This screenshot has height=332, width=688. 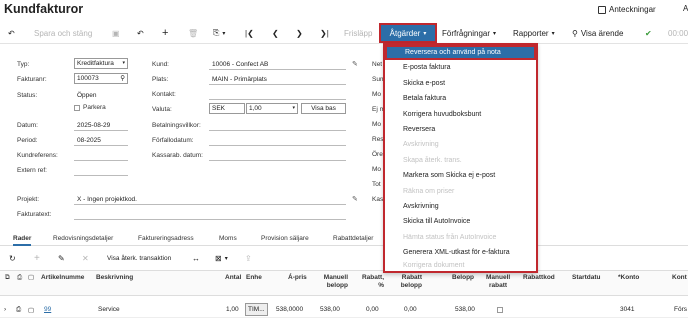 What do you see at coordinates (531, 33) in the screenshot?
I see `rapporter-label: Rapporter` at bounding box center [531, 33].